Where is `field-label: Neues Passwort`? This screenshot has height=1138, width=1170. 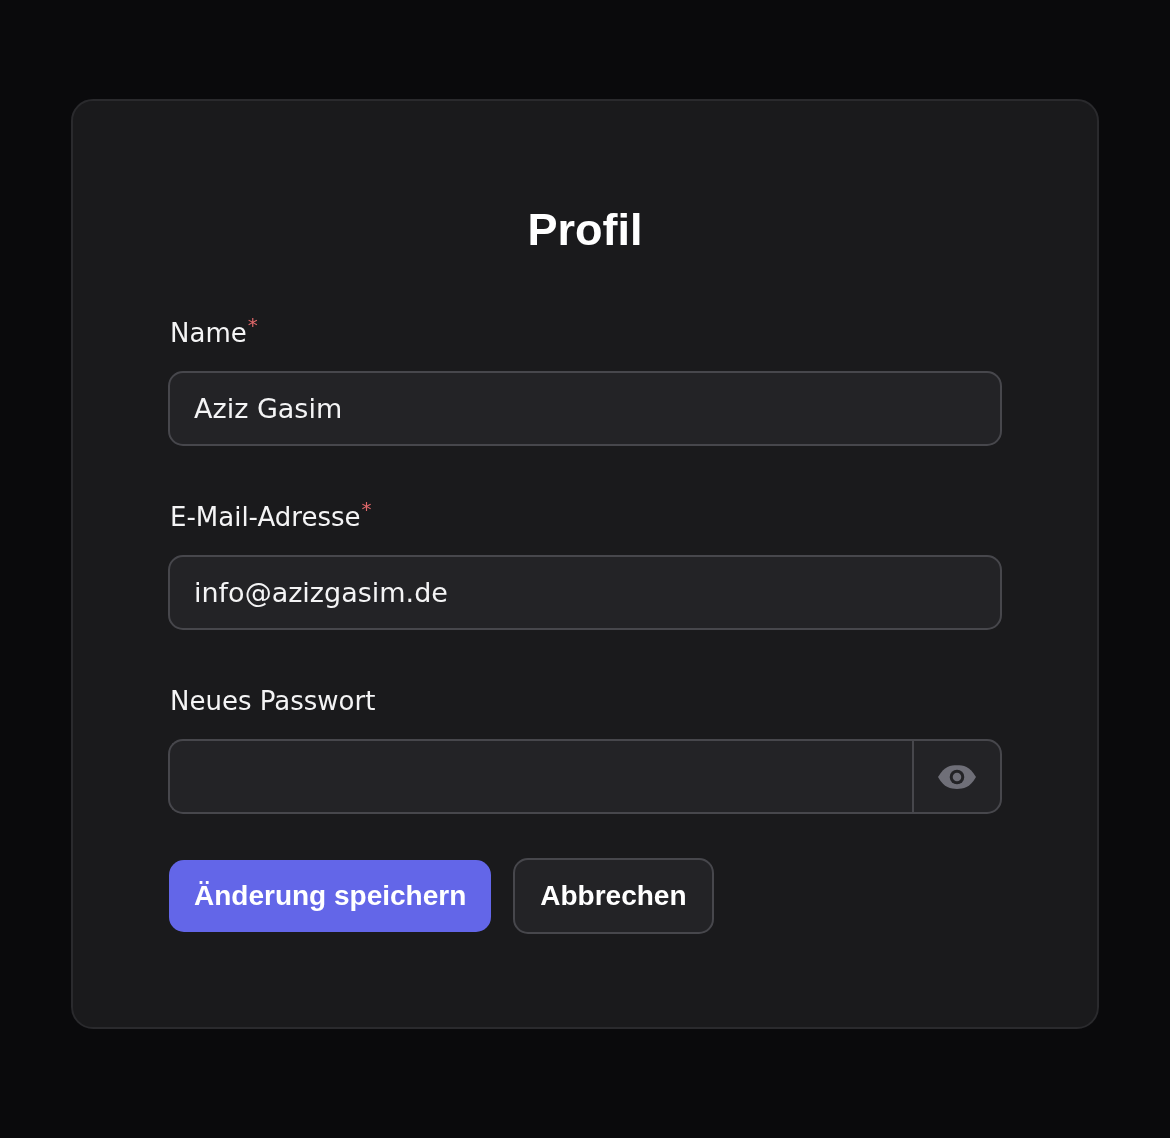 field-label: Neues Passwort is located at coordinates (273, 701).